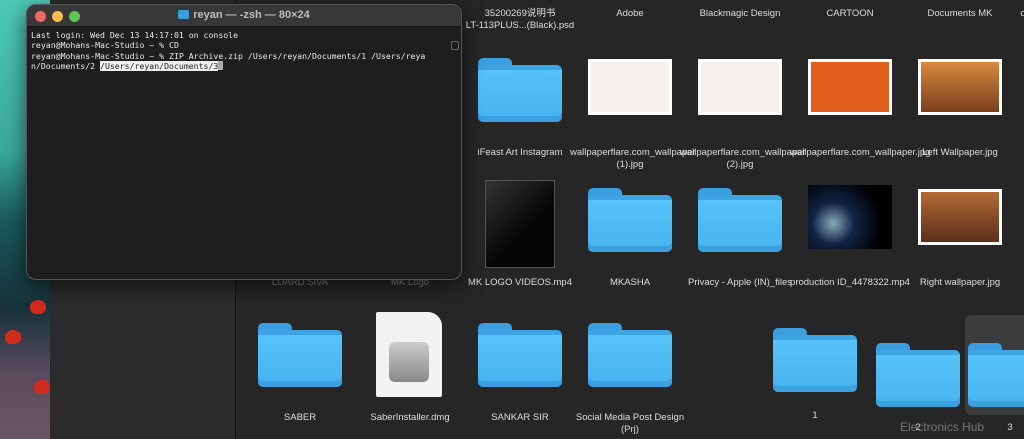 Image resolution: width=1024 pixels, height=439 pixels. What do you see at coordinates (520, 283) in the screenshot?
I see `file-label: MK LOGO VIDEOS.mp4` at bounding box center [520, 283].